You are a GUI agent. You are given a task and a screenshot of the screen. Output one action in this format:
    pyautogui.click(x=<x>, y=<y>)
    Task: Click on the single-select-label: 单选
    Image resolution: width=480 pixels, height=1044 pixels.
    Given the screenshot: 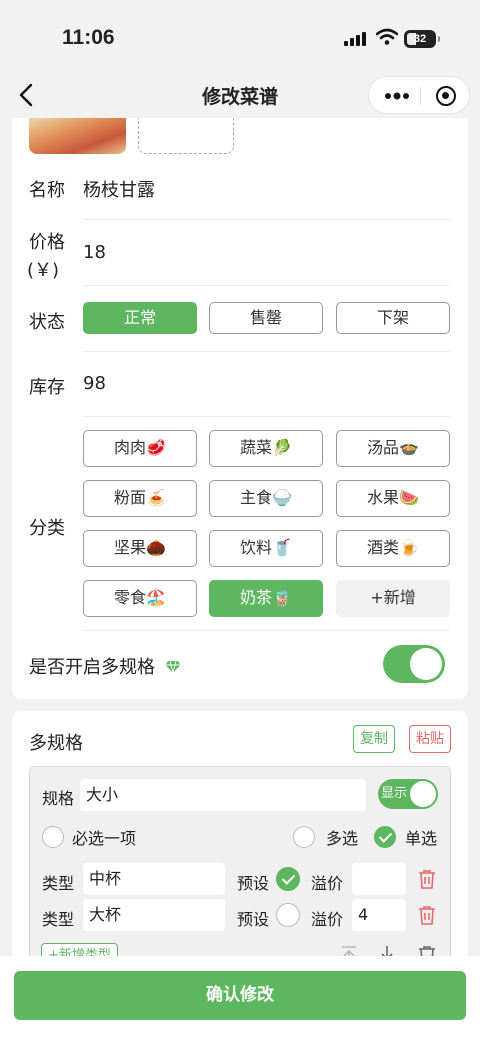 What is the action you would take?
    pyautogui.click(x=421, y=838)
    